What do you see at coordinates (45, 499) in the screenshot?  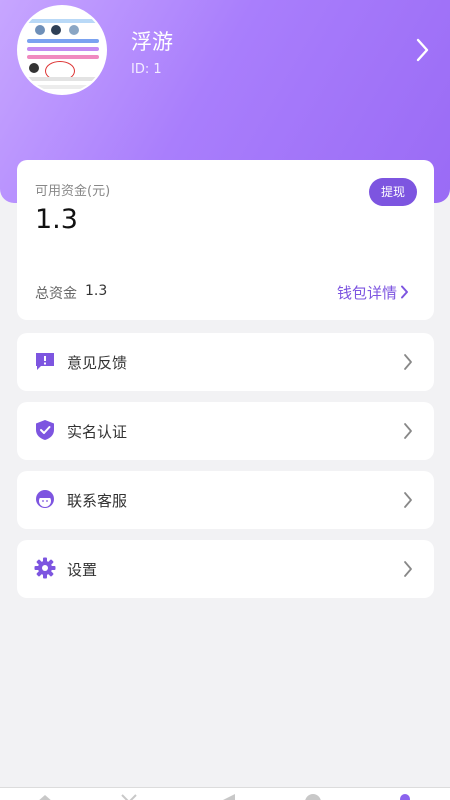 I see `customer-service-icon` at bounding box center [45, 499].